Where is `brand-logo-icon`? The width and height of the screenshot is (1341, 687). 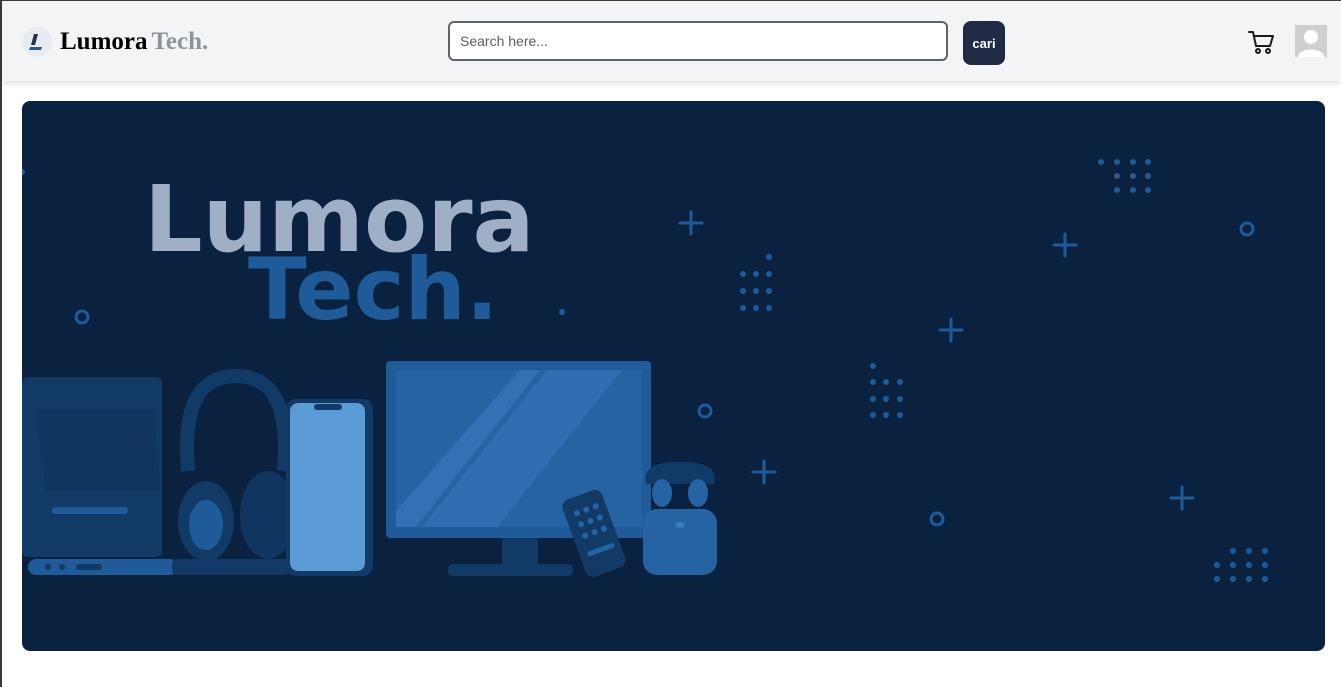 brand-logo-icon is located at coordinates (37, 42).